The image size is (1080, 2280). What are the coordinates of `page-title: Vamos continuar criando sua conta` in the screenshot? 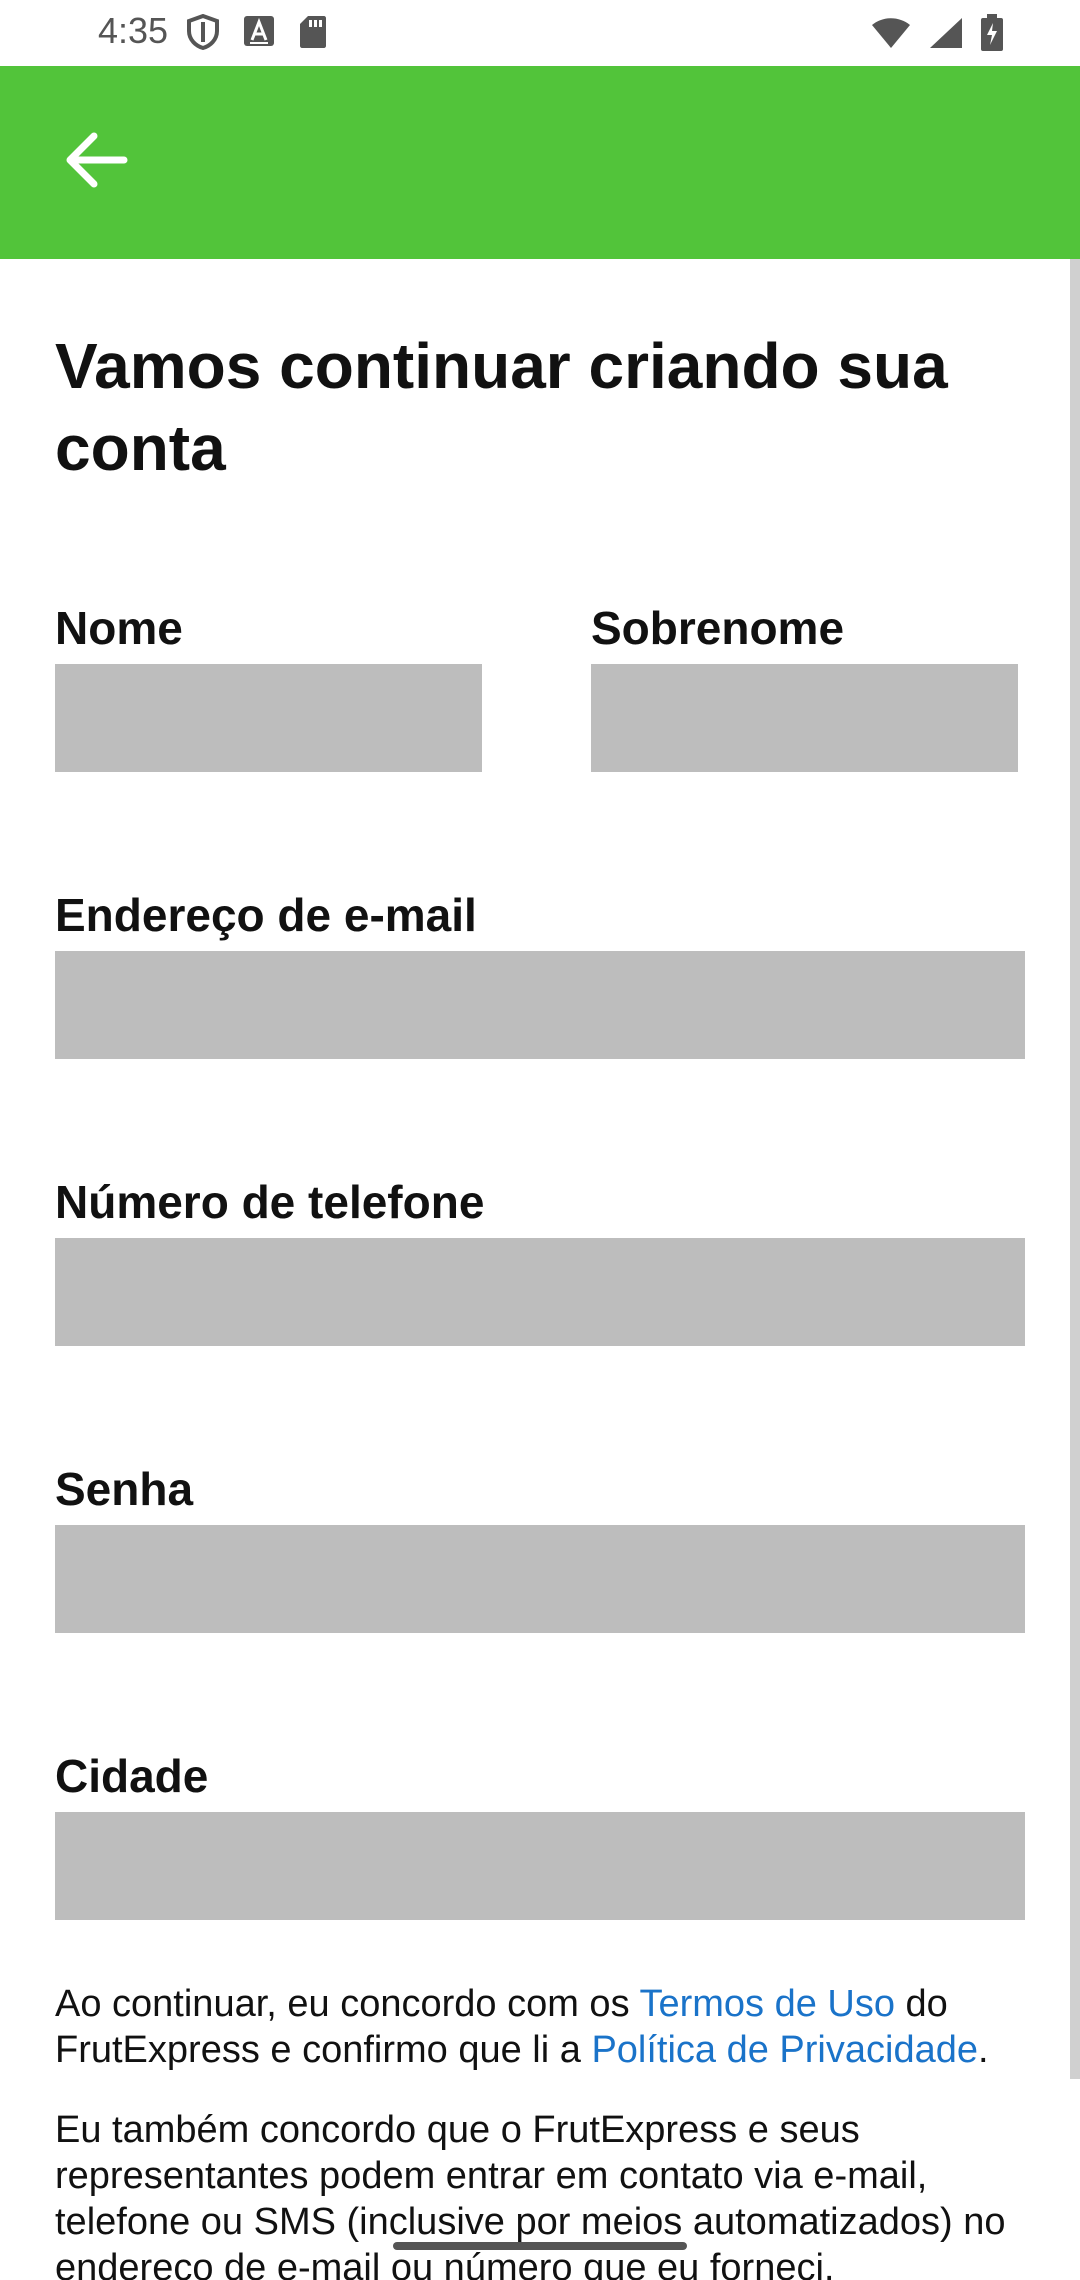 It's located at (501, 407).